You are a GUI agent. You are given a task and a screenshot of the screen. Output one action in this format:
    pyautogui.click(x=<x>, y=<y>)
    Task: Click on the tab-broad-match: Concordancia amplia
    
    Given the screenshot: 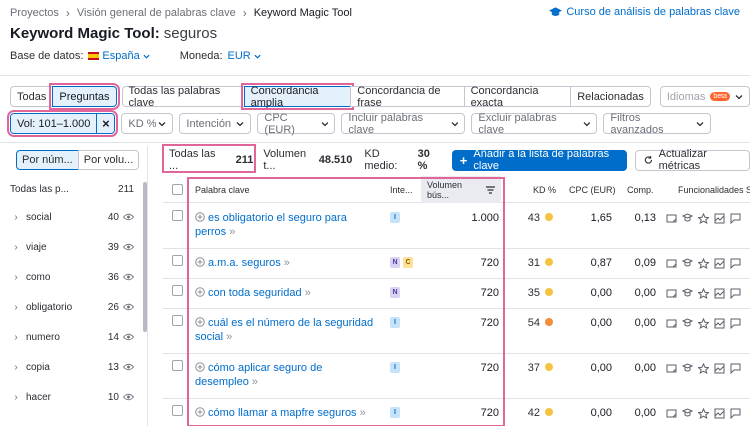 What is the action you would take?
    pyautogui.click(x=297, y=96)
    